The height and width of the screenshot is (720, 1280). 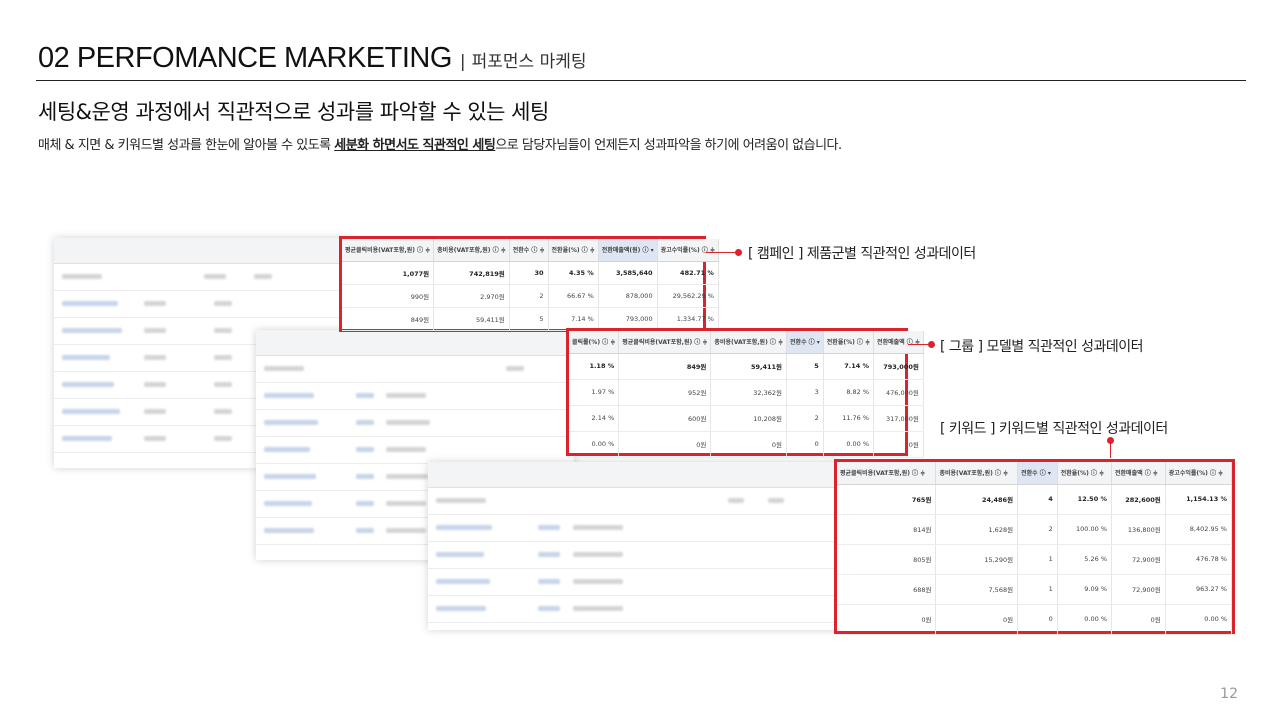 What do you see at coordinates (594, 342) in the screenshot?
I see `column-header: 클릭률(%) ⓘ ≑` at bounding box center [594, 342].